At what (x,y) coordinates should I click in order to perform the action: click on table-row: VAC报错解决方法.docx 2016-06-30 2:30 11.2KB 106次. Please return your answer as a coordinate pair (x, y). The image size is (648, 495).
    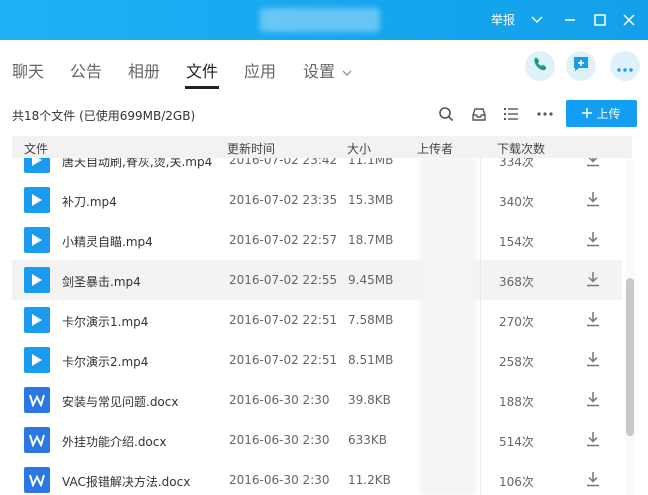
    Looking at the image, I should click on (317, 477).